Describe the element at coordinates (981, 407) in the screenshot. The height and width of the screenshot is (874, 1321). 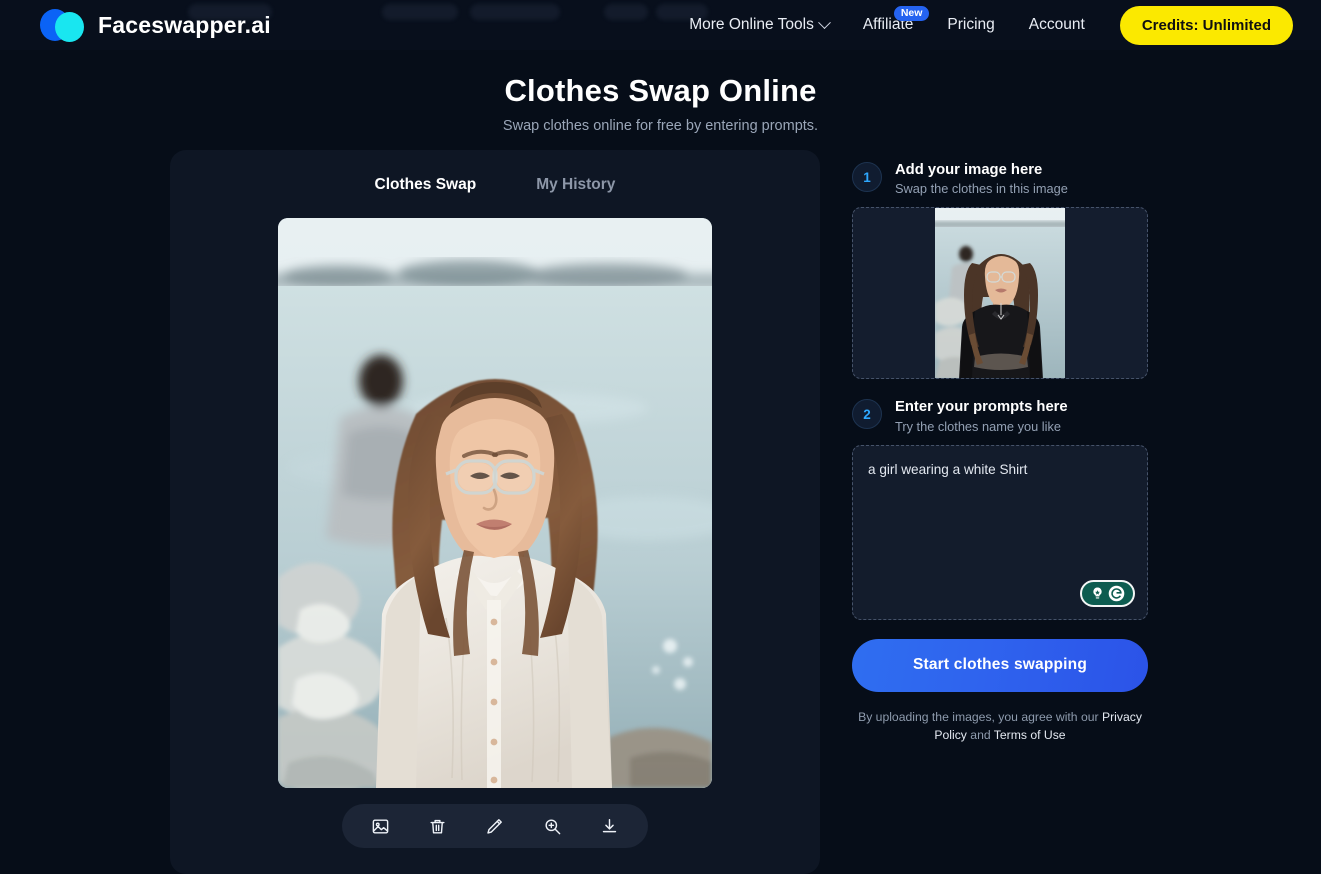
I see `step-title: Enter your prompts here` at that location.